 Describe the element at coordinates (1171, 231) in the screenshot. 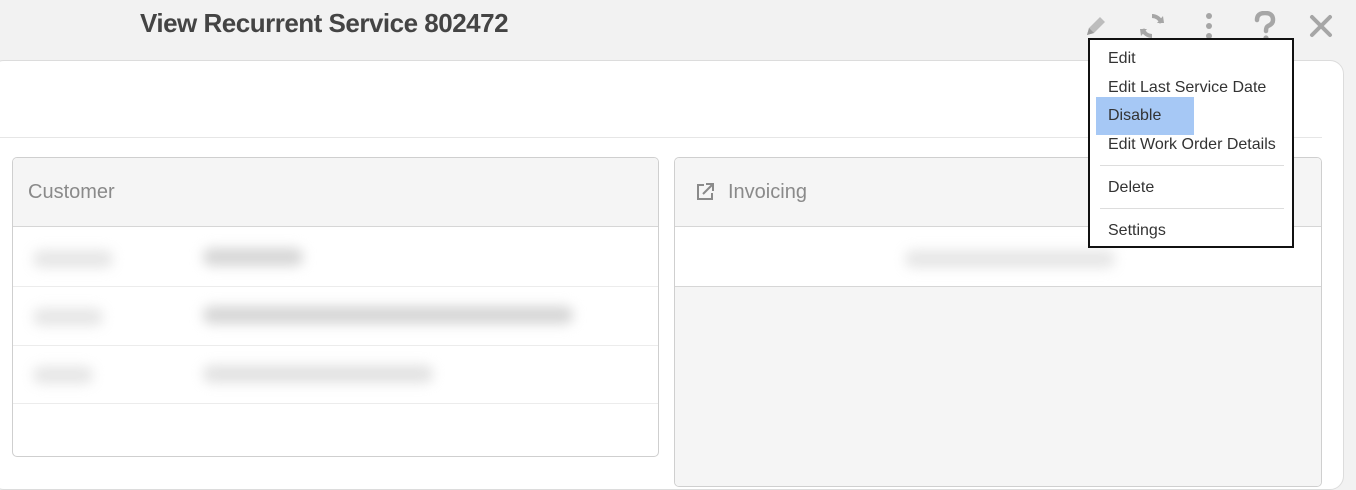

I see `menu-item-settings: Settings` at that location.